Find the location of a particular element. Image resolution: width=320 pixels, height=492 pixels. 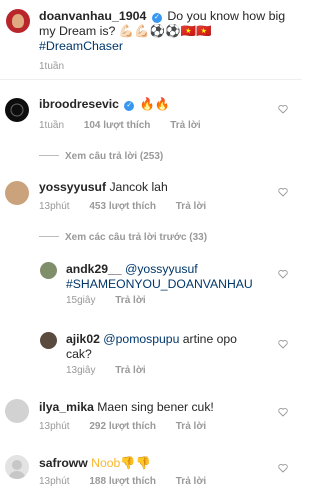

reply-time: 15giây is located at coordinates (81, 300).